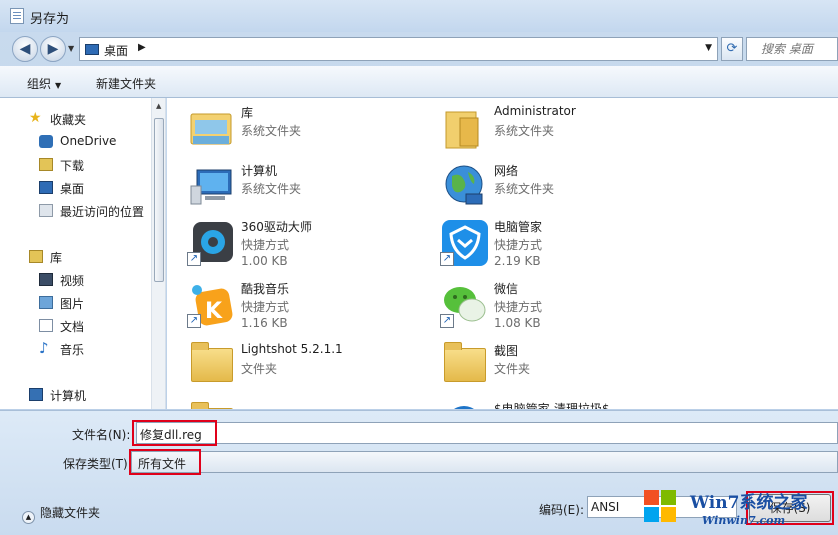 The width and height of the screenshot is (838, 535). I want to click on watermark-url: Winwin7.com, so click(744, 520).